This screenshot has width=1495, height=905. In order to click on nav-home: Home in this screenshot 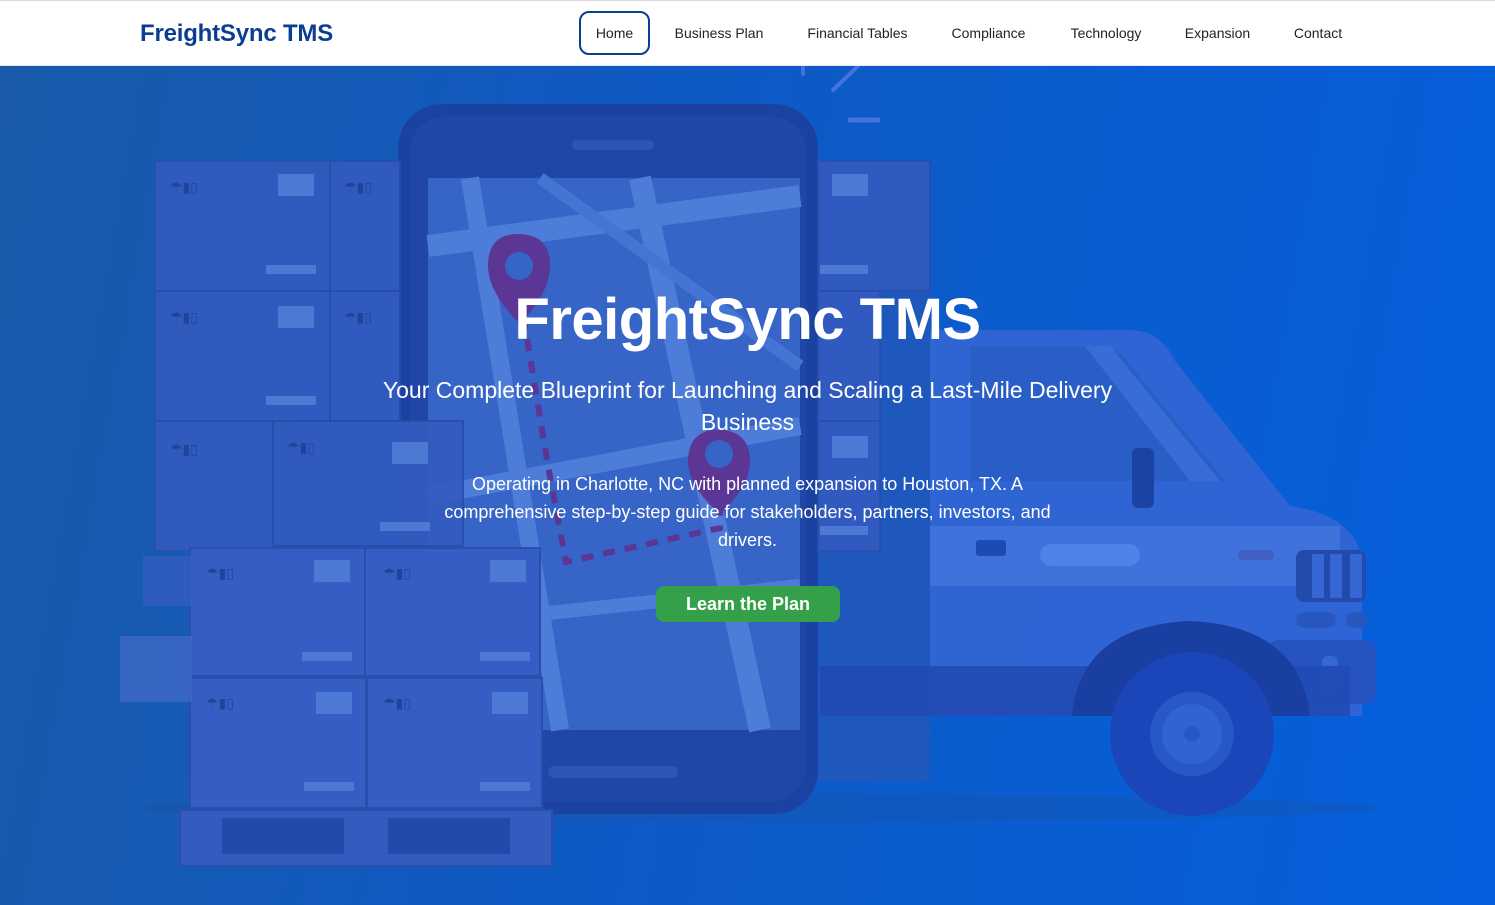, I will do `click(614, 33)`.